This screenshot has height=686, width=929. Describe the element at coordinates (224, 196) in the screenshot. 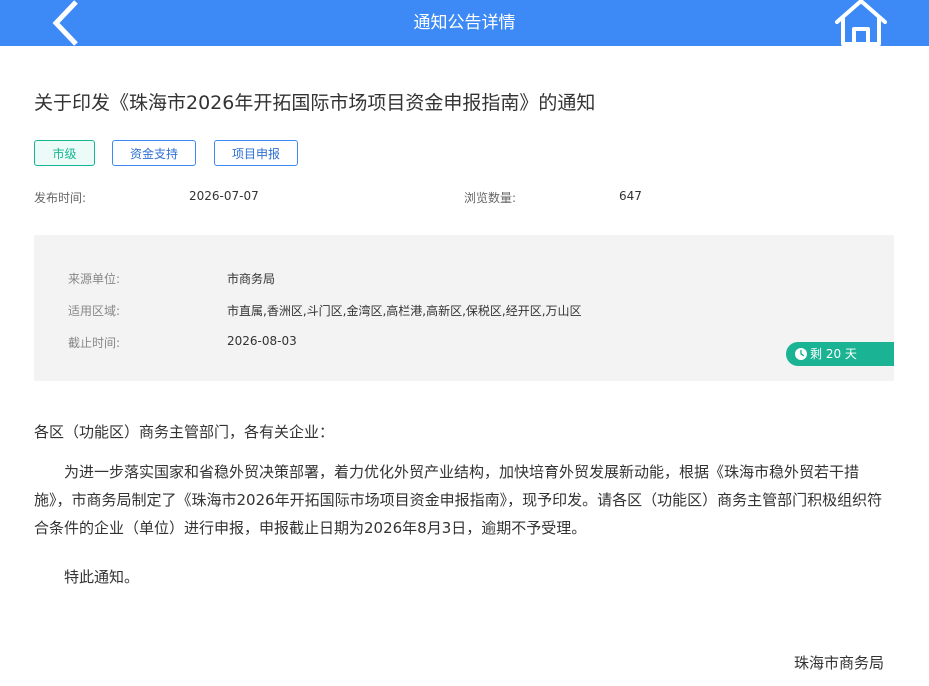

I see `publish-date: 2026-07-07` at that location.